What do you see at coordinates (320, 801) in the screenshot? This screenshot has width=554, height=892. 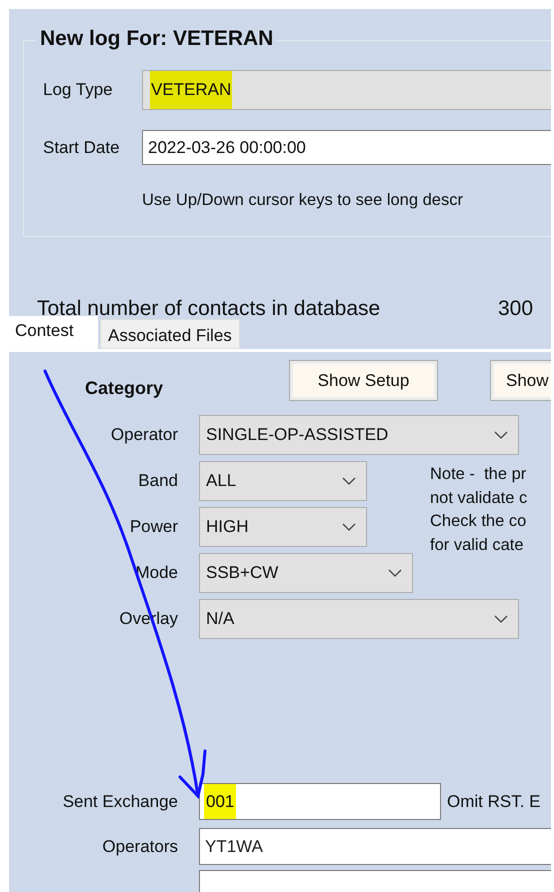 I see `exchange-input: 001` at bounding box center [320, 801].